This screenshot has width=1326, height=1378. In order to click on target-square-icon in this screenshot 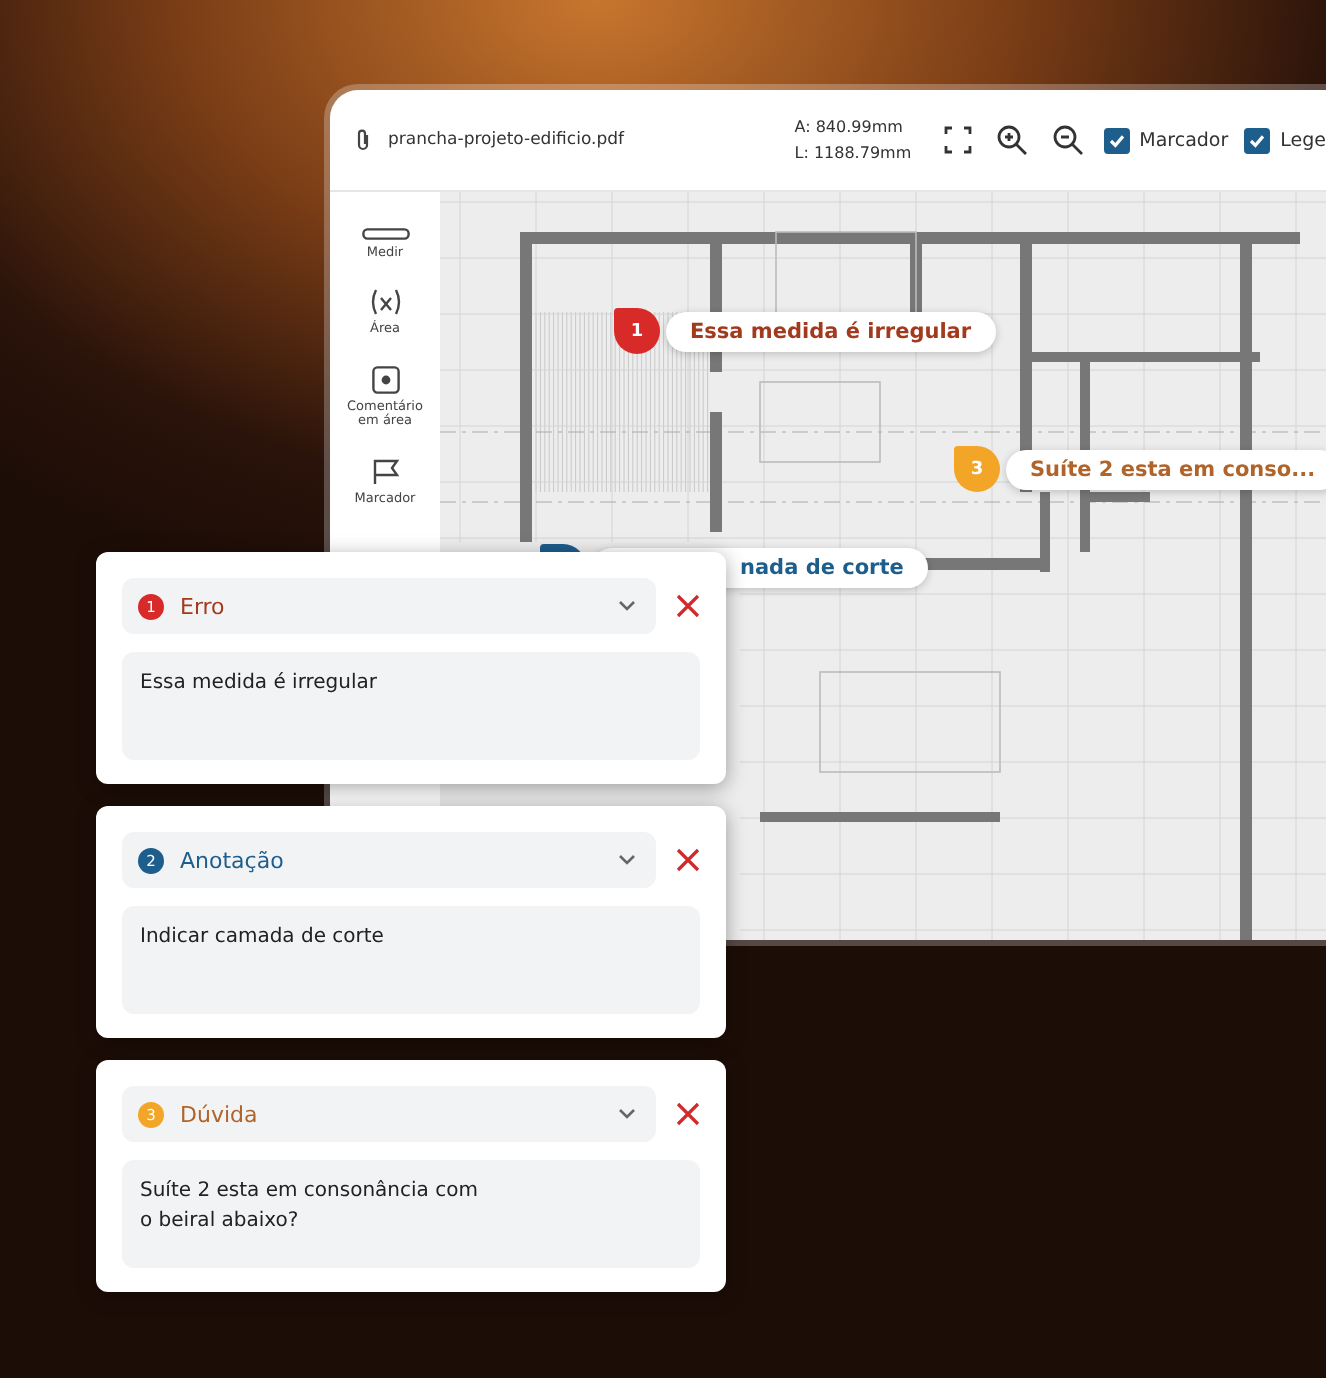, I will do `click(385, 379)`.